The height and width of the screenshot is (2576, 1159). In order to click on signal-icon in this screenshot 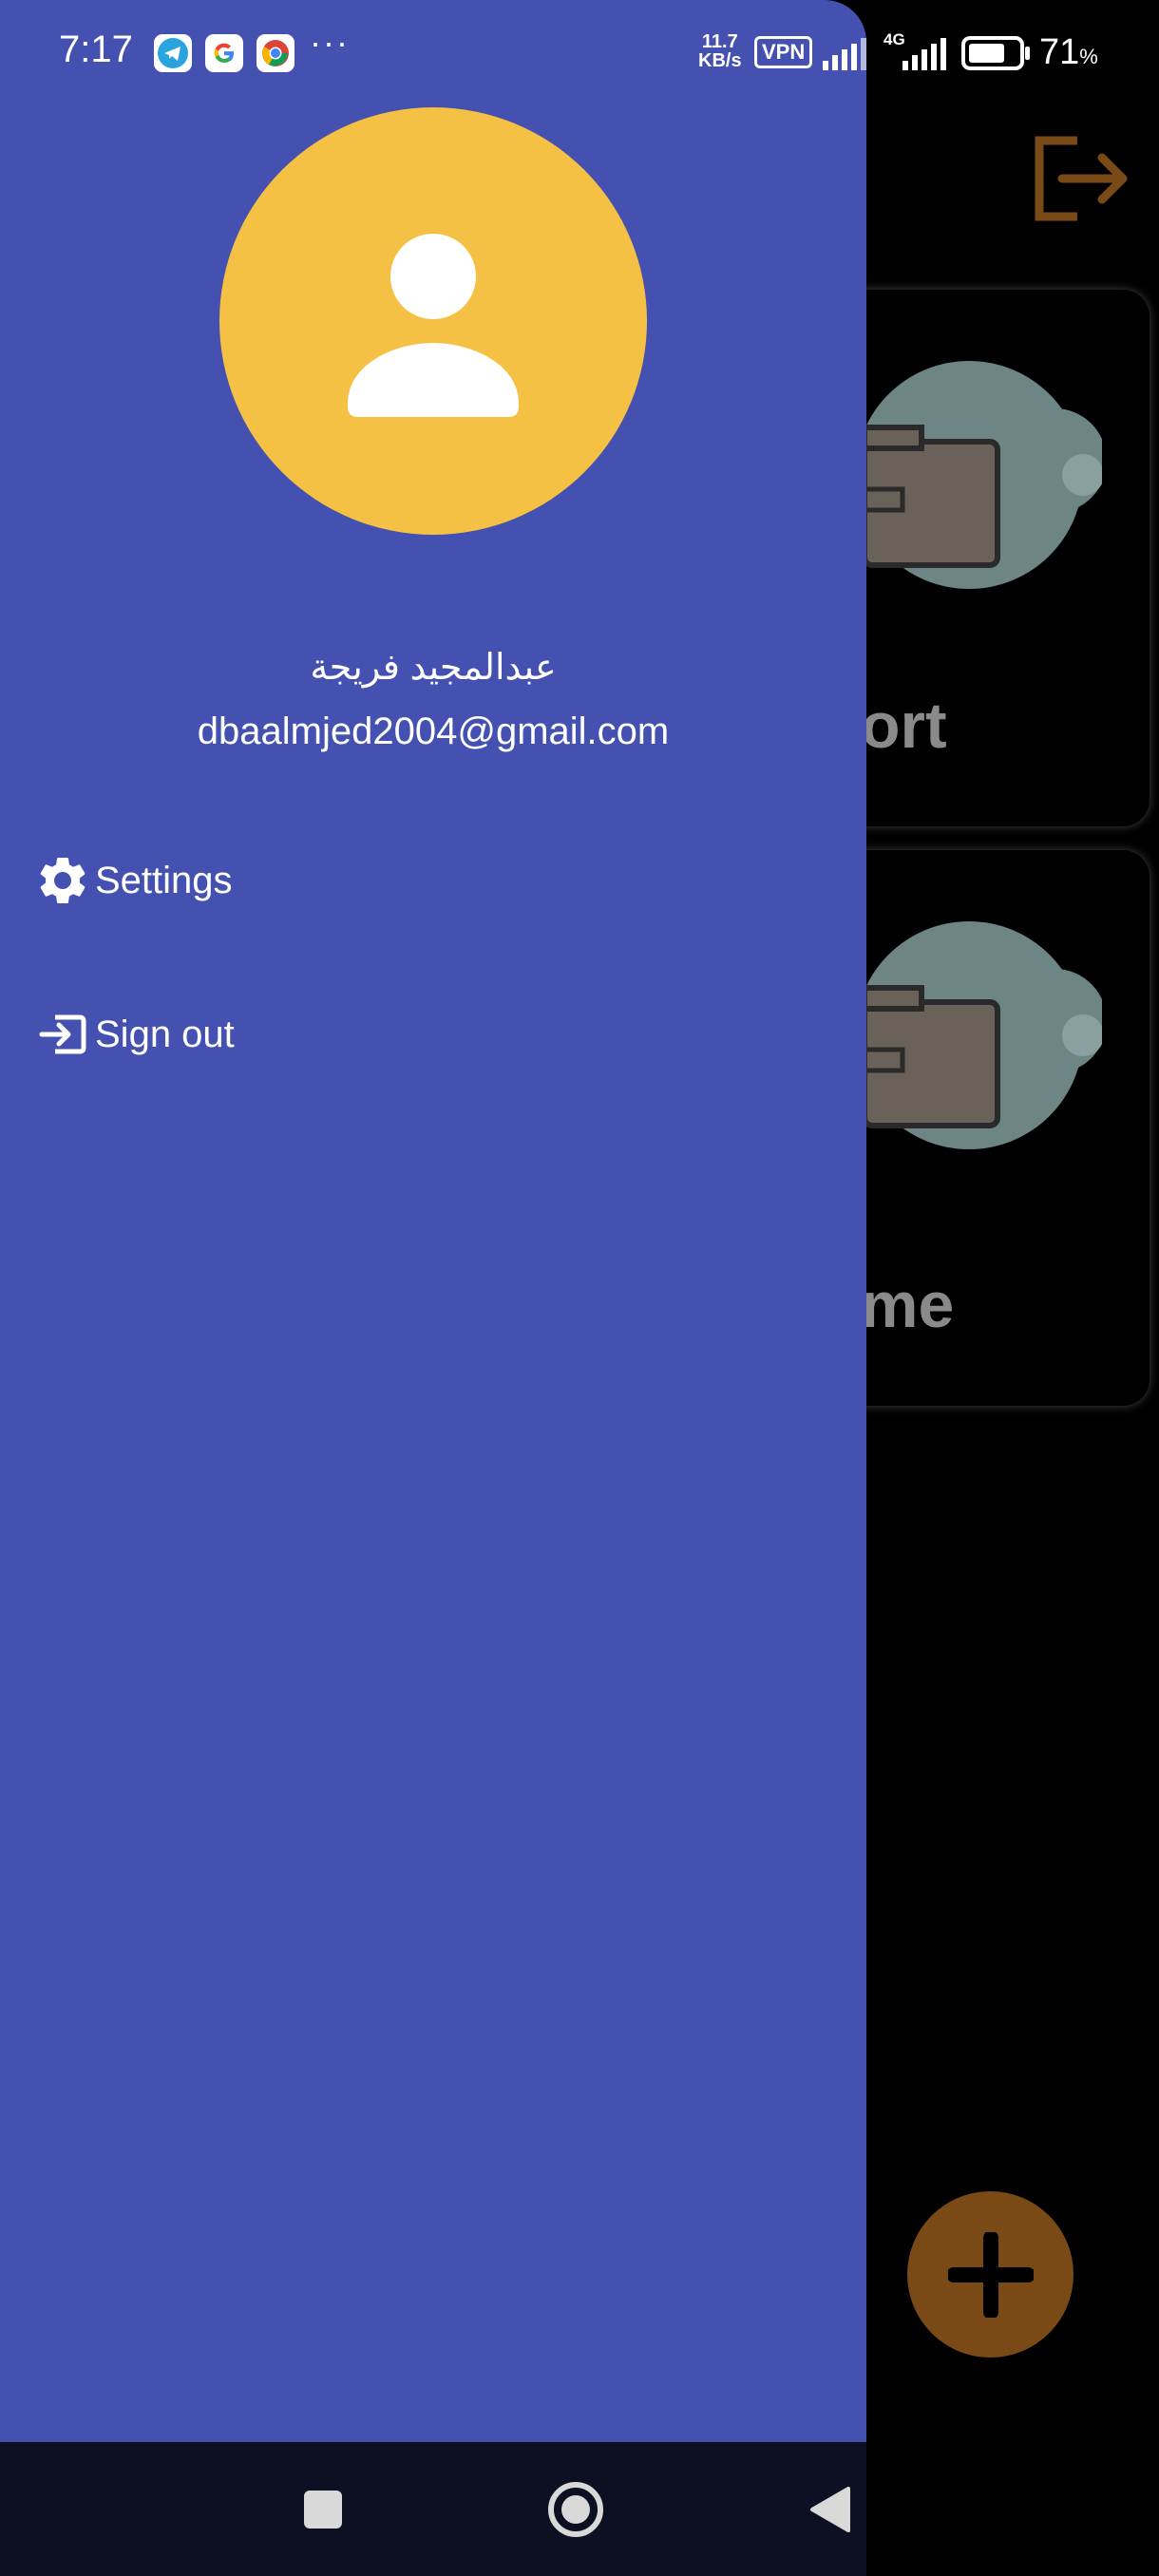, I will do `click(844, 54)`.